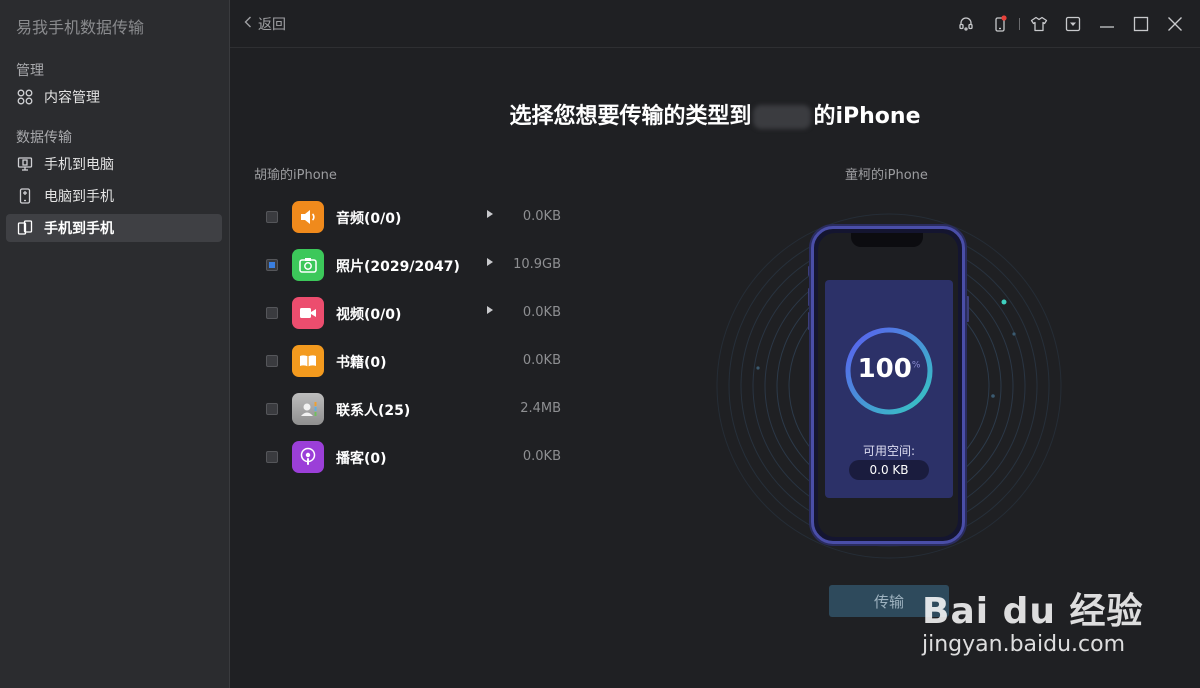 The image size is (1200, 688). What do you see at coordinates (416, 410) in the screenshot?
I see `category-row-contacts: 联系人(25) 2.4MB` at bounding box center [416, 410].